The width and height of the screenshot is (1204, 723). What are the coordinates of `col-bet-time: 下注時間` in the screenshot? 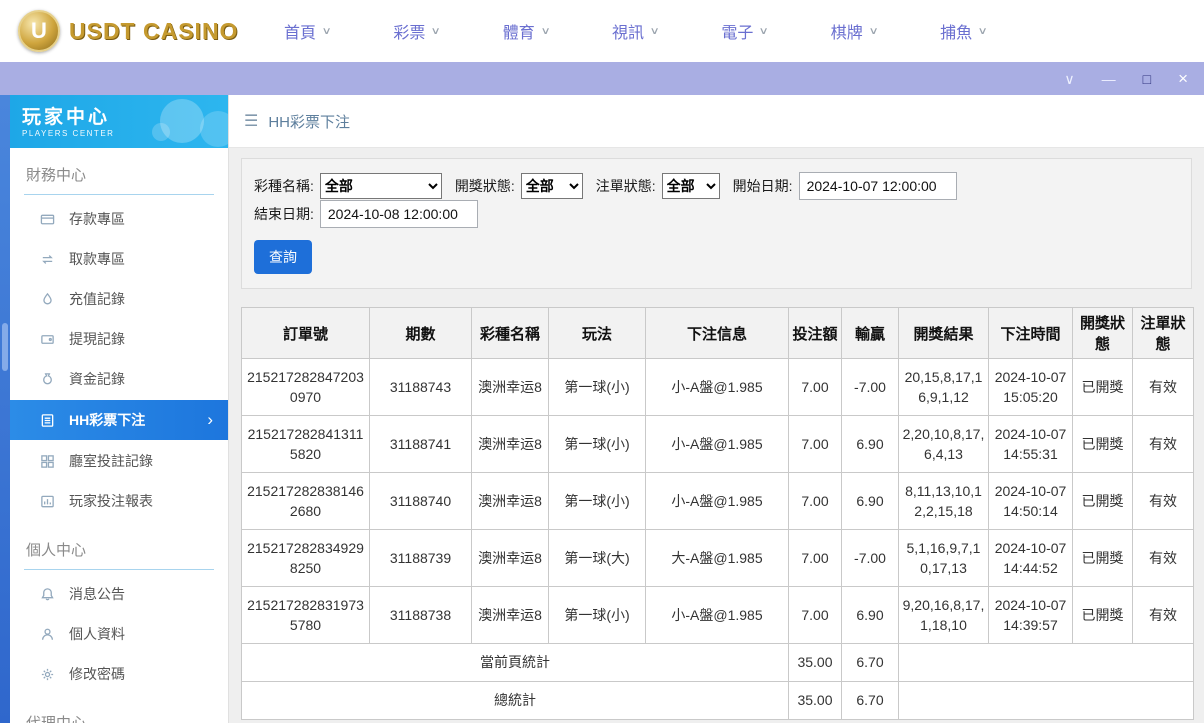 It's located at (1030, 333).